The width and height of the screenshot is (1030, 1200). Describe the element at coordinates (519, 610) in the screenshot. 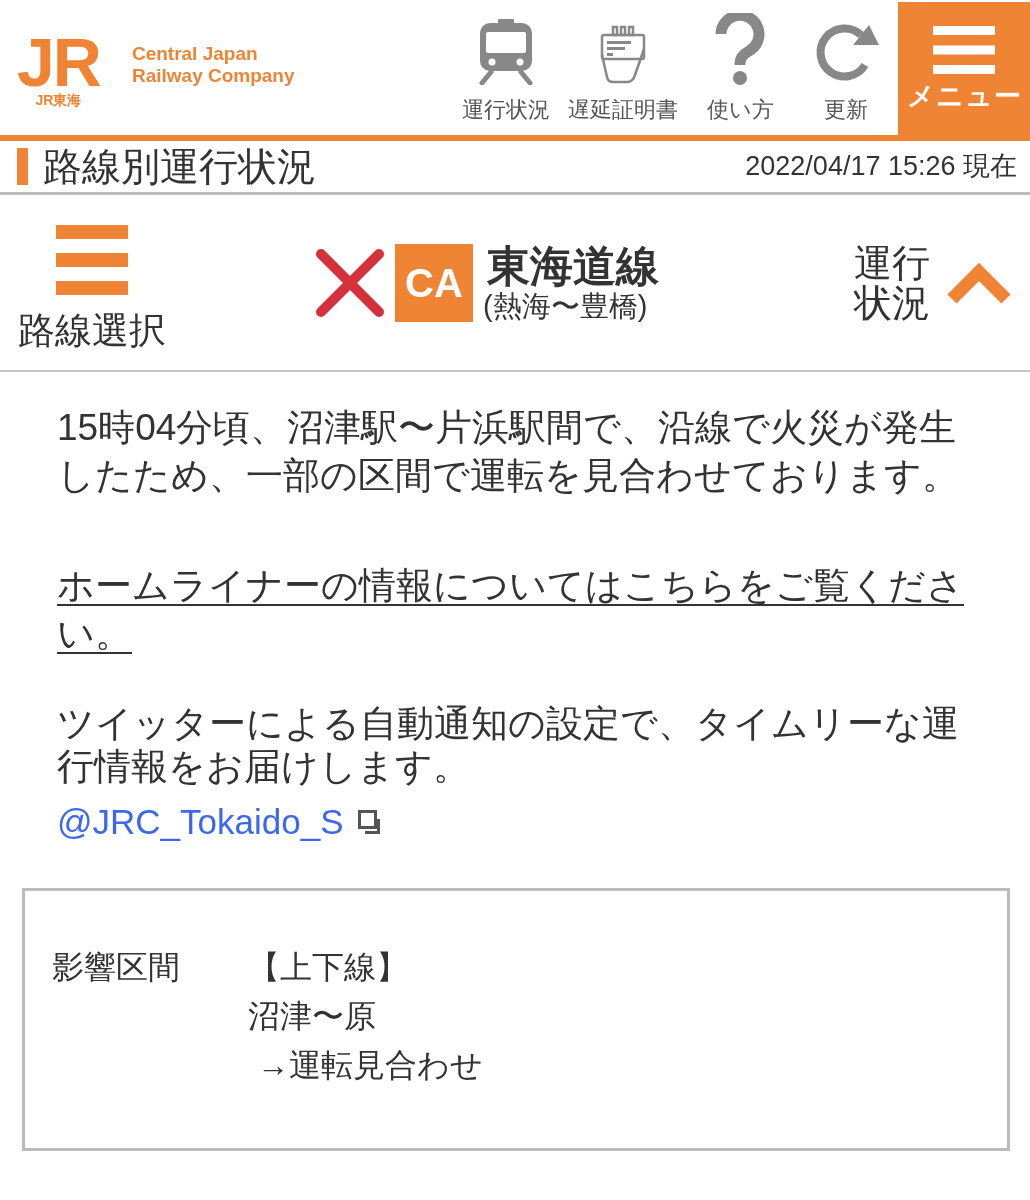

I see `home-liner-link: ホームライナーの情報についてはこちらをご覧ください。` at that location.